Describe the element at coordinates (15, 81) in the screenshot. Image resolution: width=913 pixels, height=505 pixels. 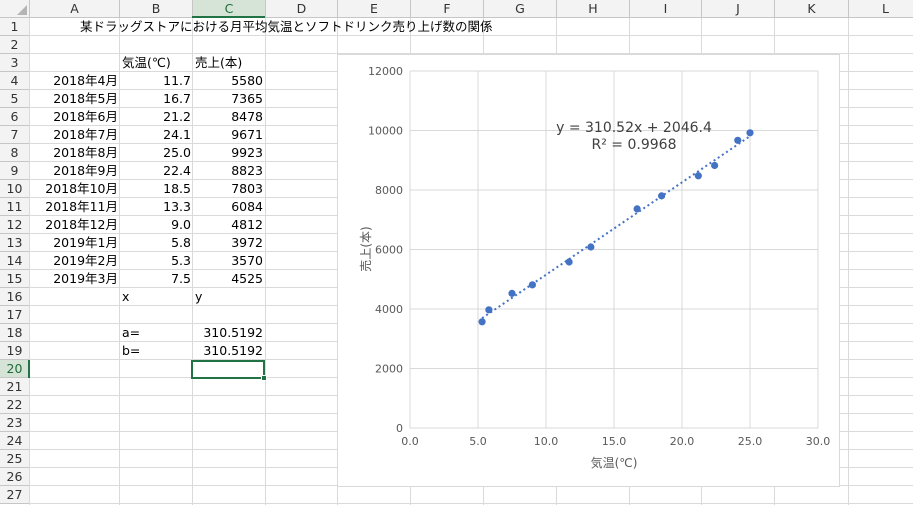
I see `row-header-4: 4` at that location.